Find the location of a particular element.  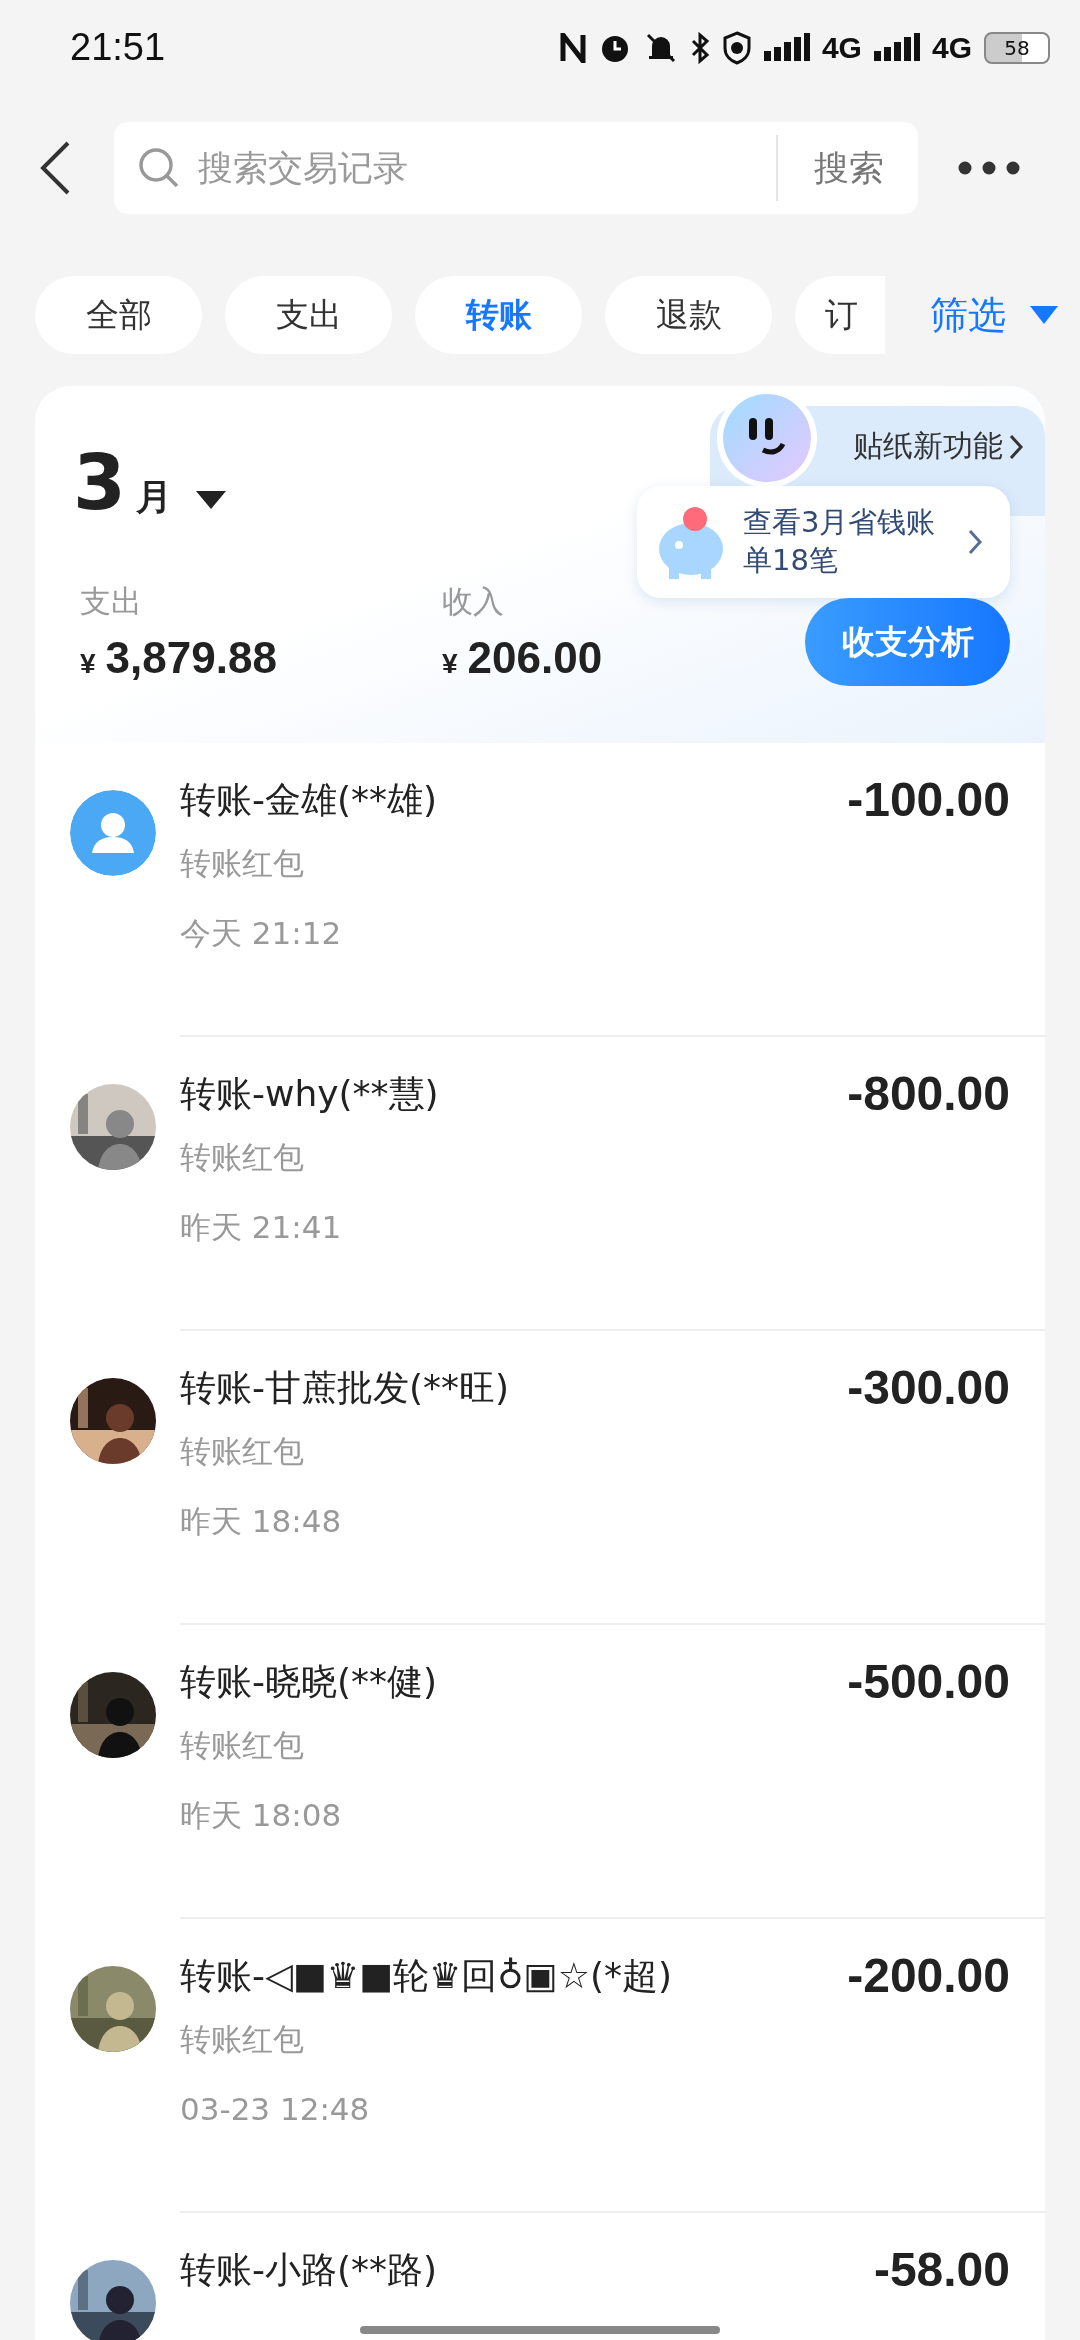

transaction-amount: -300.00 is located at coordinates (928, 1388).